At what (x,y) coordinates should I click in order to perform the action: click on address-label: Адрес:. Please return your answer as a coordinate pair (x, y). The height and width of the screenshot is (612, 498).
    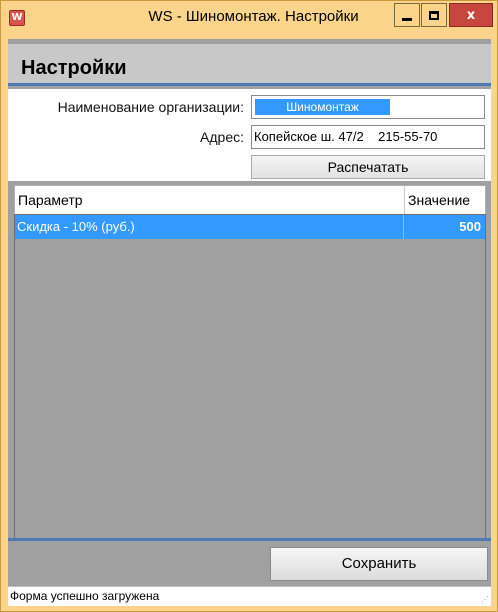
    Looking at the image, I should click on (222, 137).